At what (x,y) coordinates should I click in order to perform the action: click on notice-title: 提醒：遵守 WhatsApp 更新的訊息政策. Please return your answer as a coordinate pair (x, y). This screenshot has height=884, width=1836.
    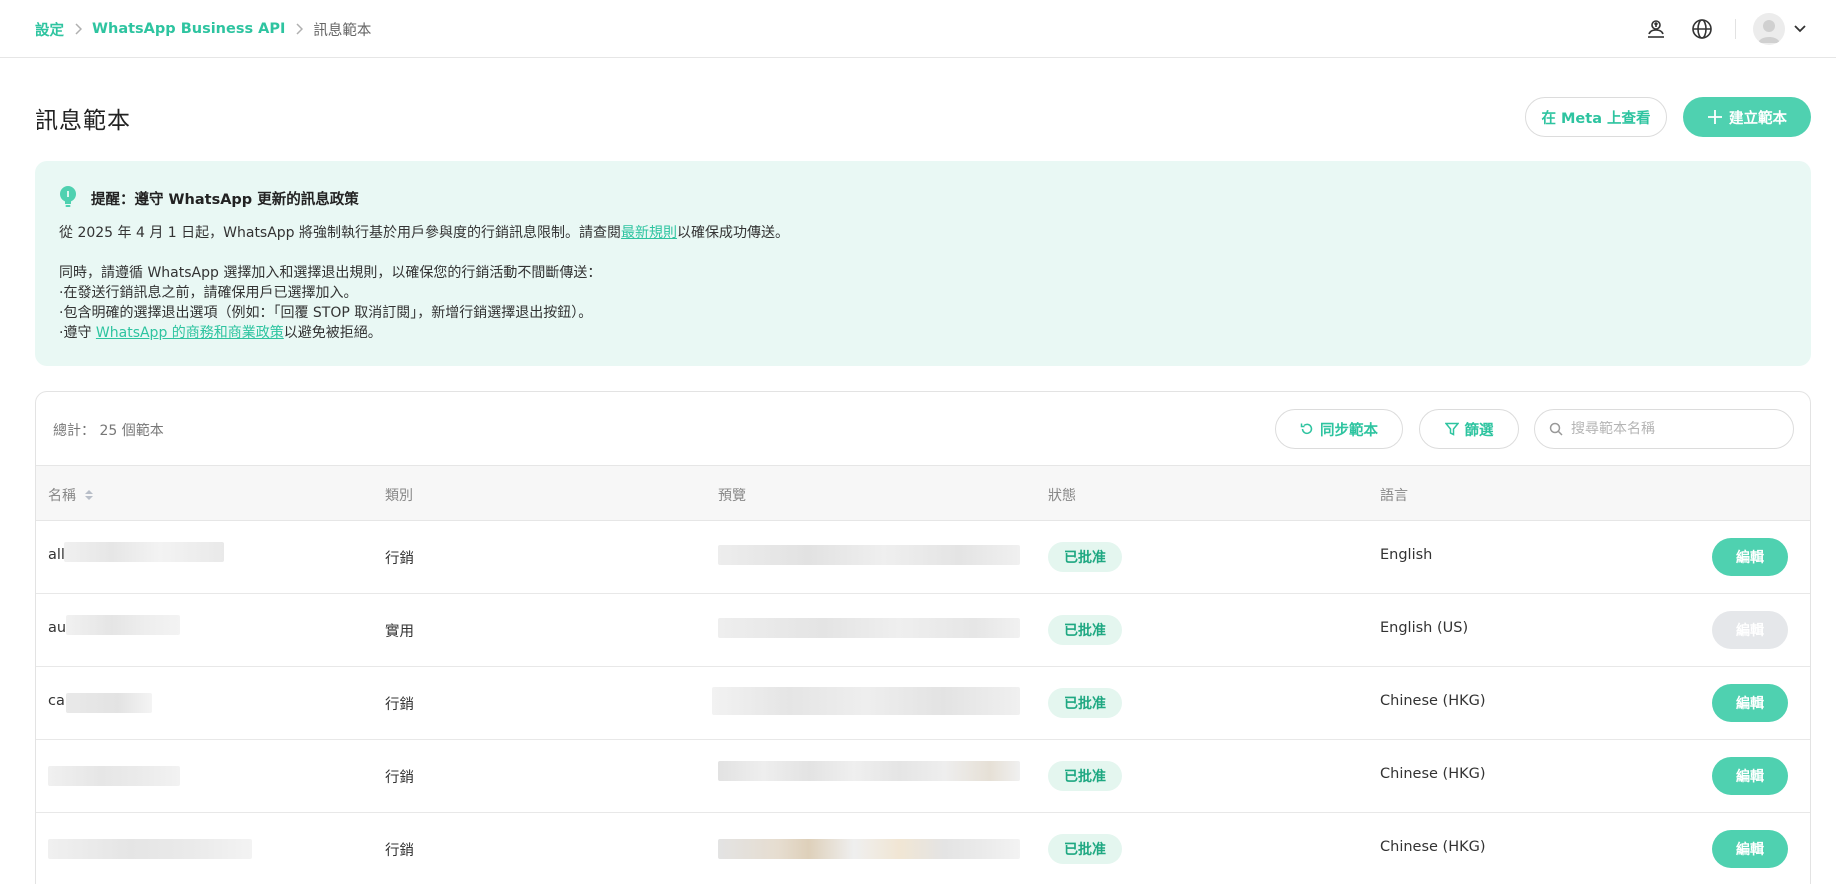
    Looking at the image, I should click on (225, 200).